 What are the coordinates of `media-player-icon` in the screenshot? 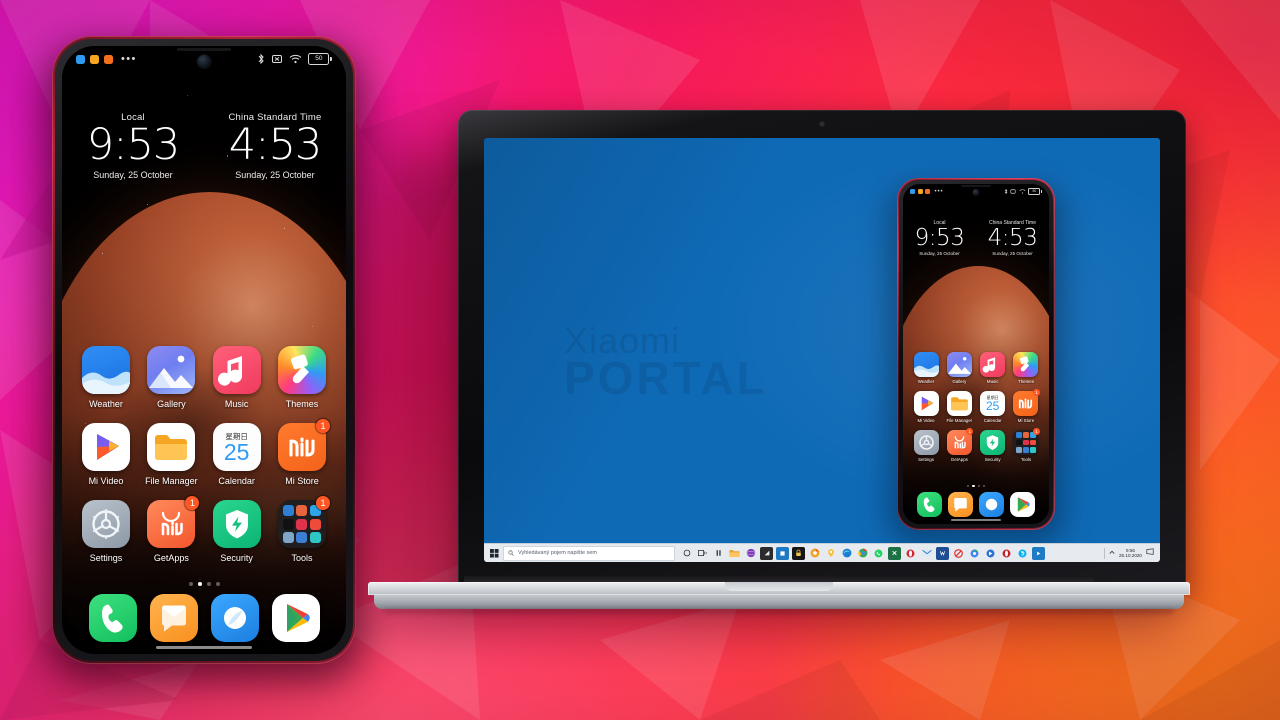 It's located at (1038, 553).